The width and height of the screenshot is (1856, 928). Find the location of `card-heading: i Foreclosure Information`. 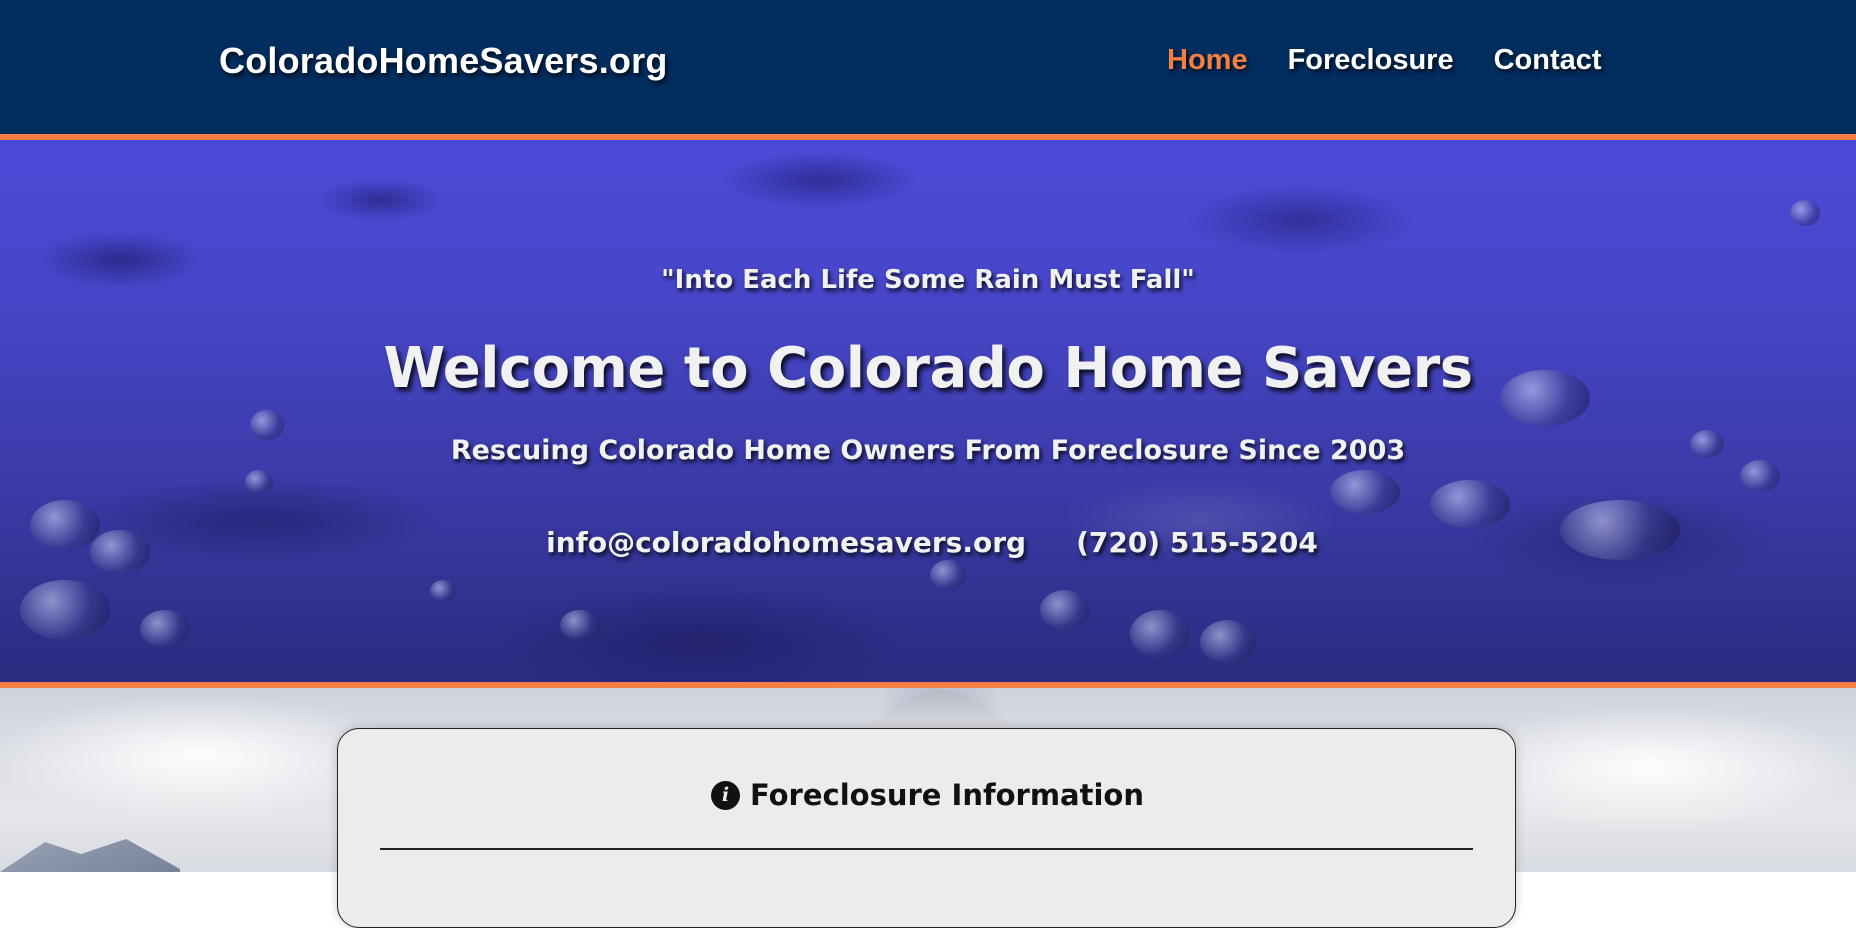

card-heading: i Foreclosure Information is located at coordinates (926, 795).